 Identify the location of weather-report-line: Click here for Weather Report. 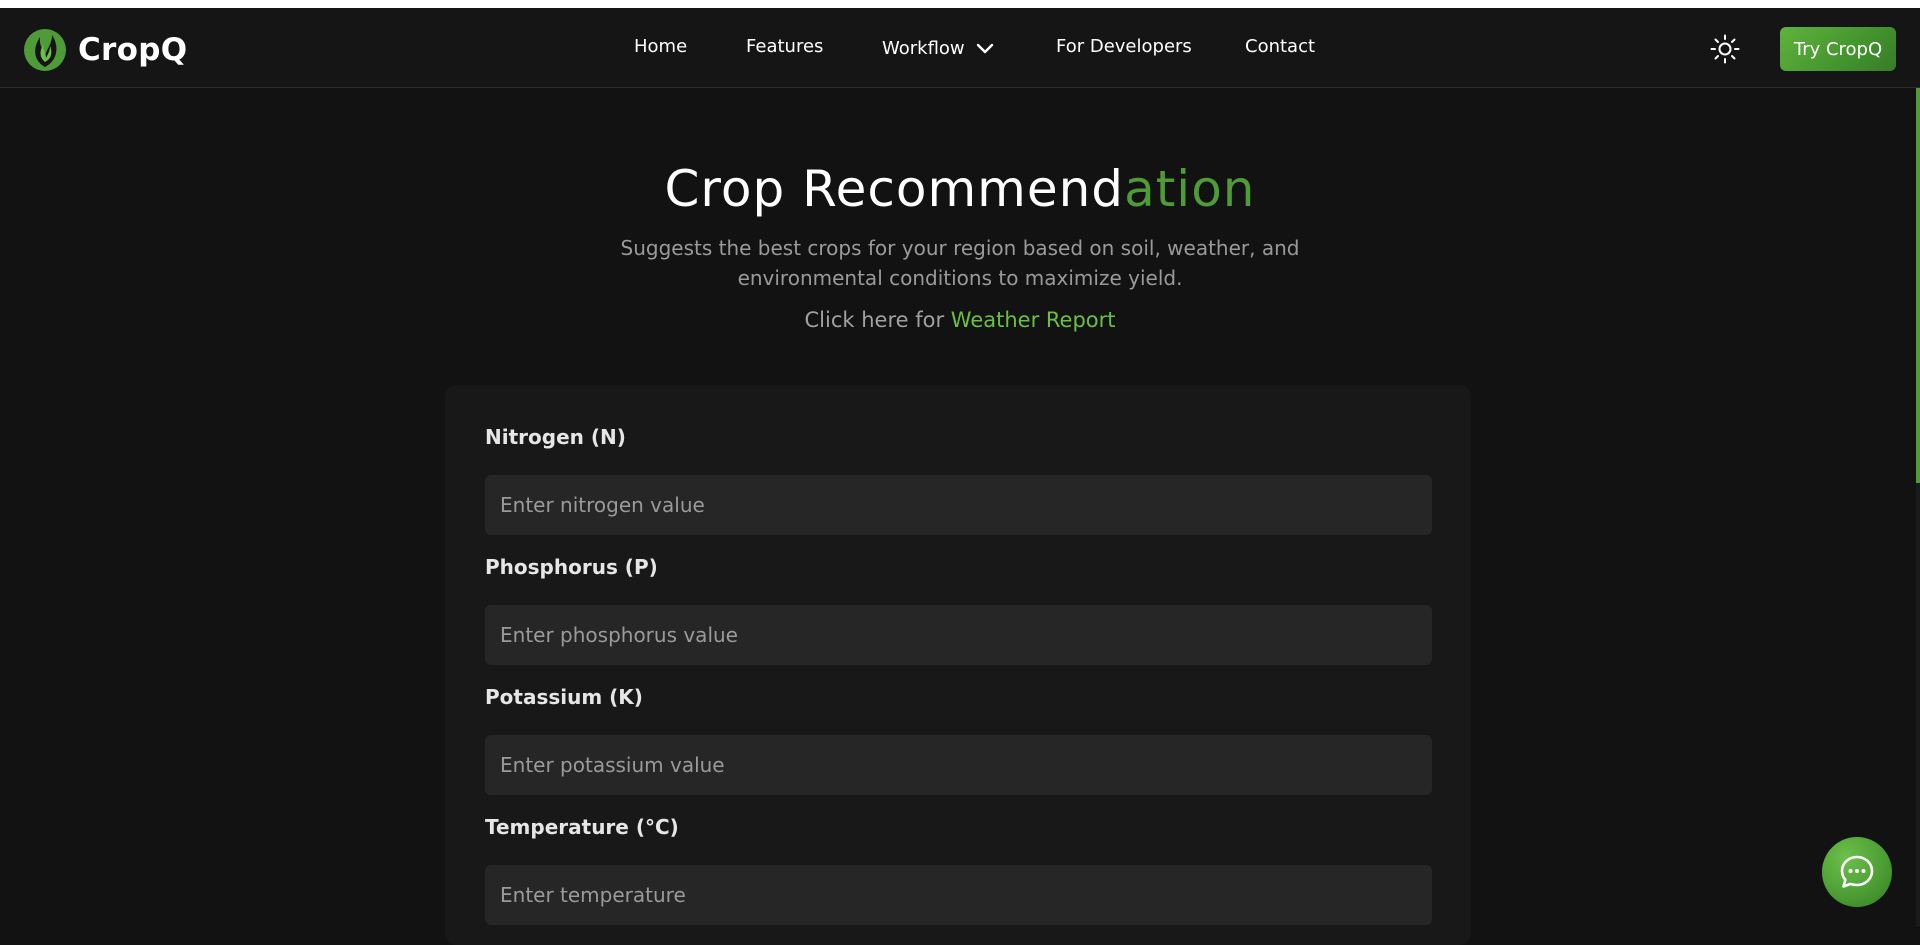
(960, 320).